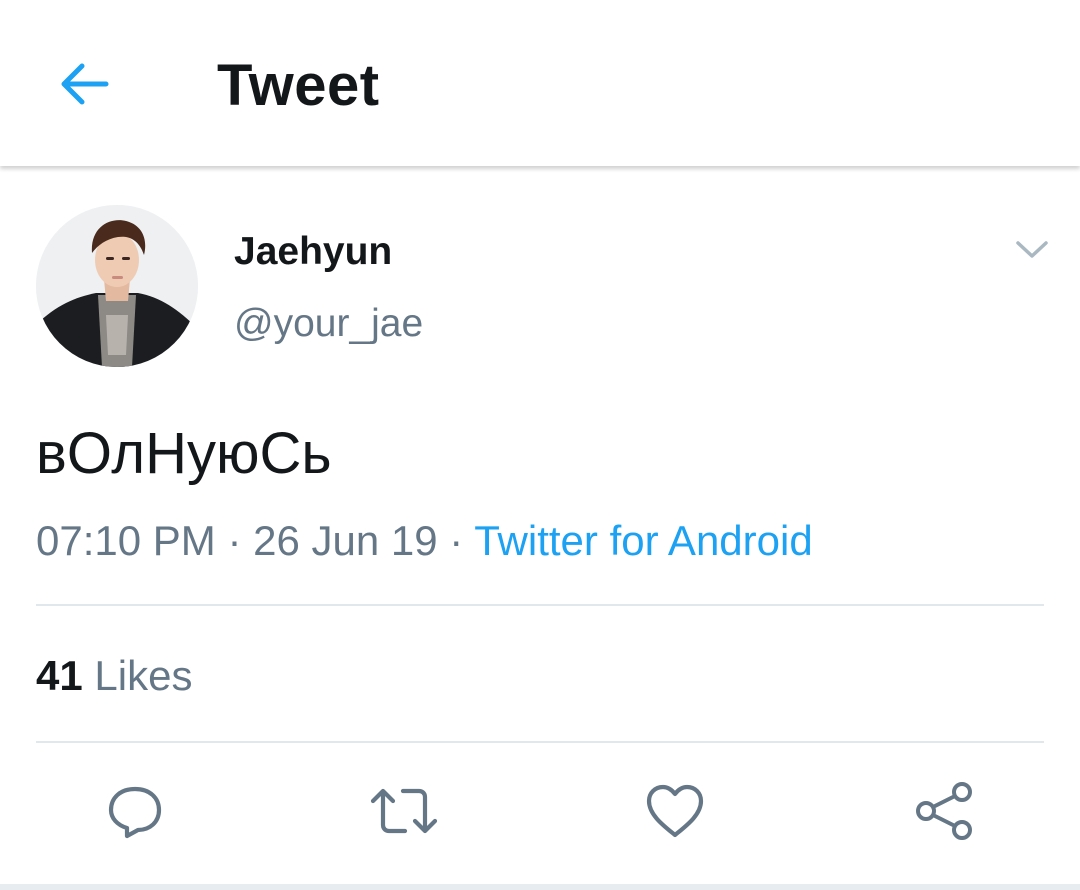 This screenshot has height=890, width=1080. I want to click on share-icon, so click(944, 811).